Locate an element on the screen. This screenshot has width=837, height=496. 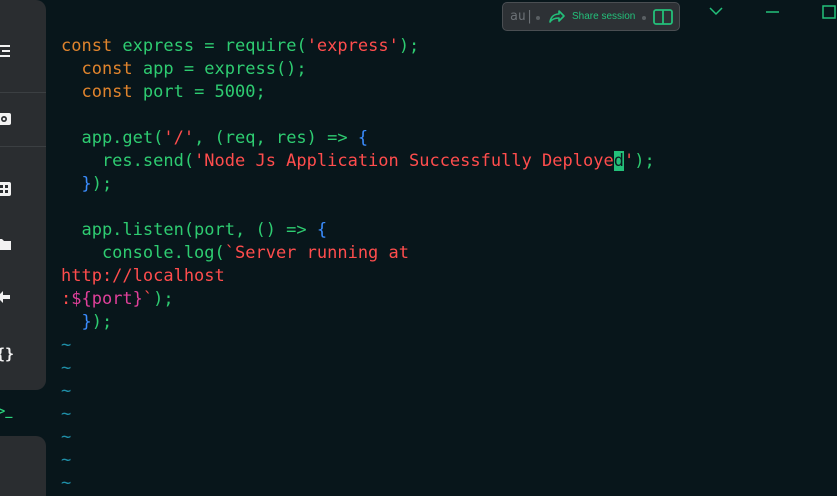
split-panel-icon is located at coordinates (663, 17).